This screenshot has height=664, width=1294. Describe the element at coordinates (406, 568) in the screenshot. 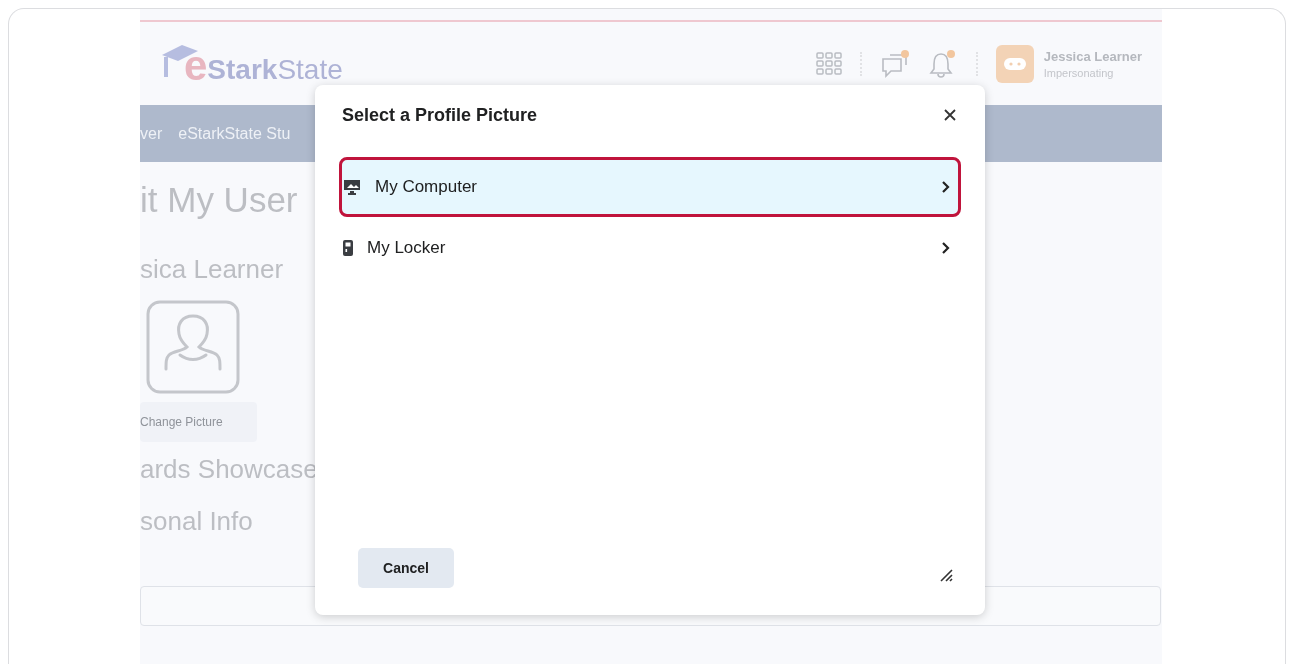

I see `cancel-button: Cancel` at that location.